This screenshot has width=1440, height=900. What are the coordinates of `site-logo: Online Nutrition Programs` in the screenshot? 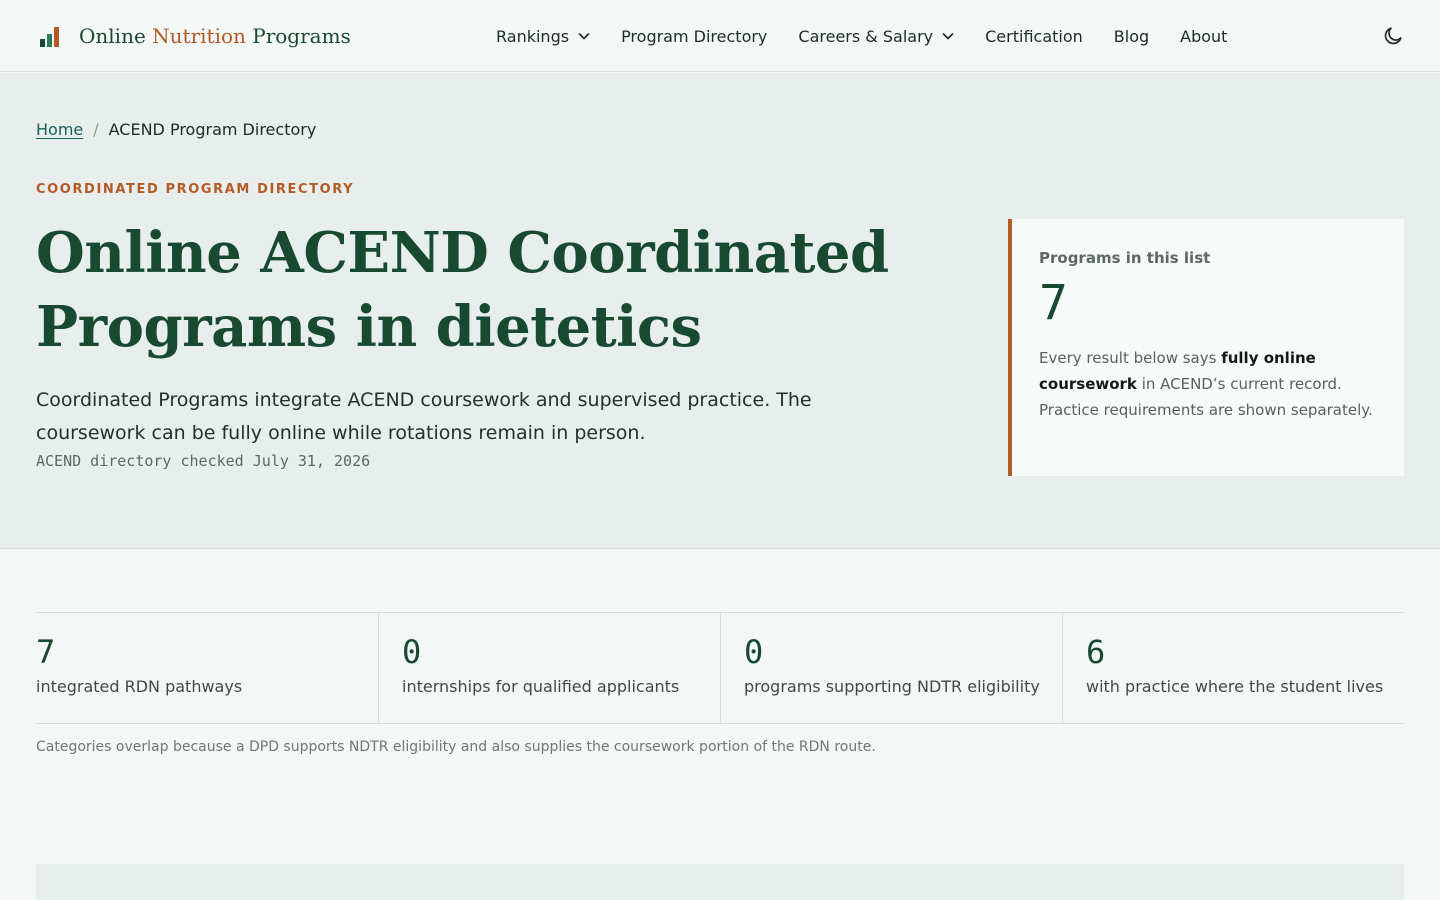 It's located at (193, 36).